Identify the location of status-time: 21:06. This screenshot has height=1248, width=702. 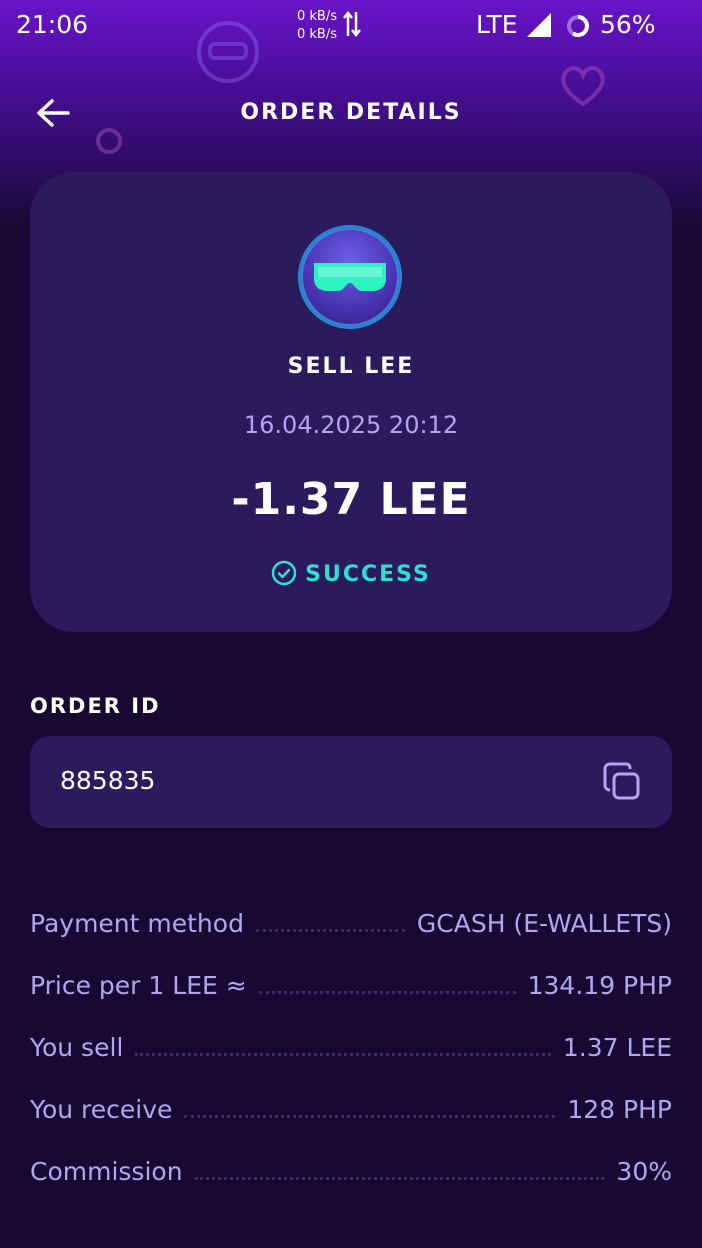
(52, 24).